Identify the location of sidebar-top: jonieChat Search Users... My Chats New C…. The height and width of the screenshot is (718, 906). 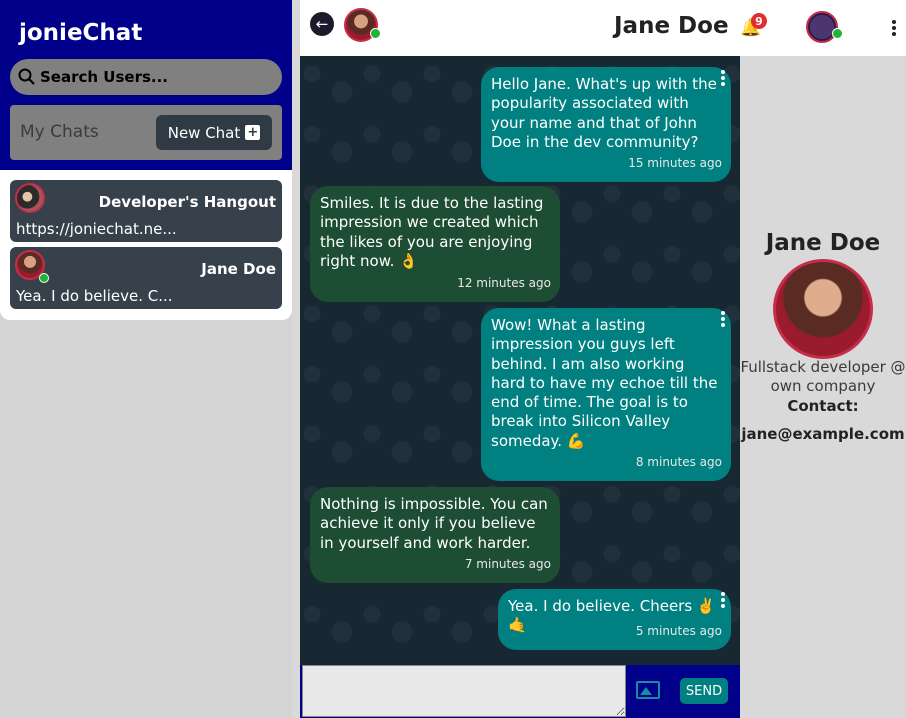
(146, 85).